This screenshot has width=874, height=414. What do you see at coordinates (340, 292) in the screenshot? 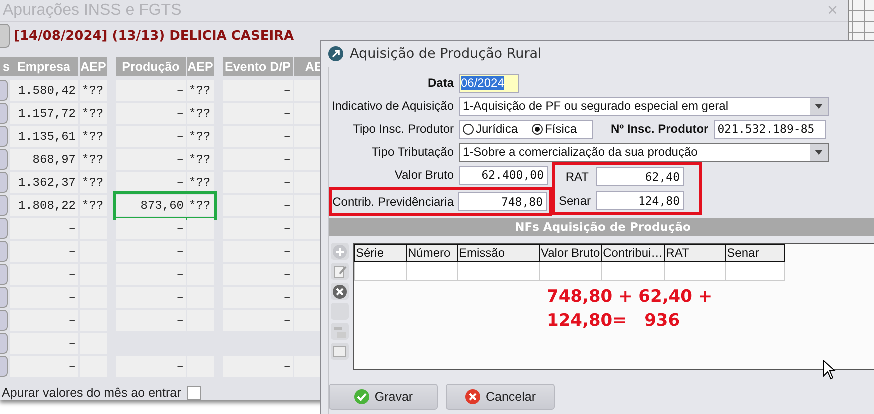
I see `delete-icon` at bounding box center [340, 292].